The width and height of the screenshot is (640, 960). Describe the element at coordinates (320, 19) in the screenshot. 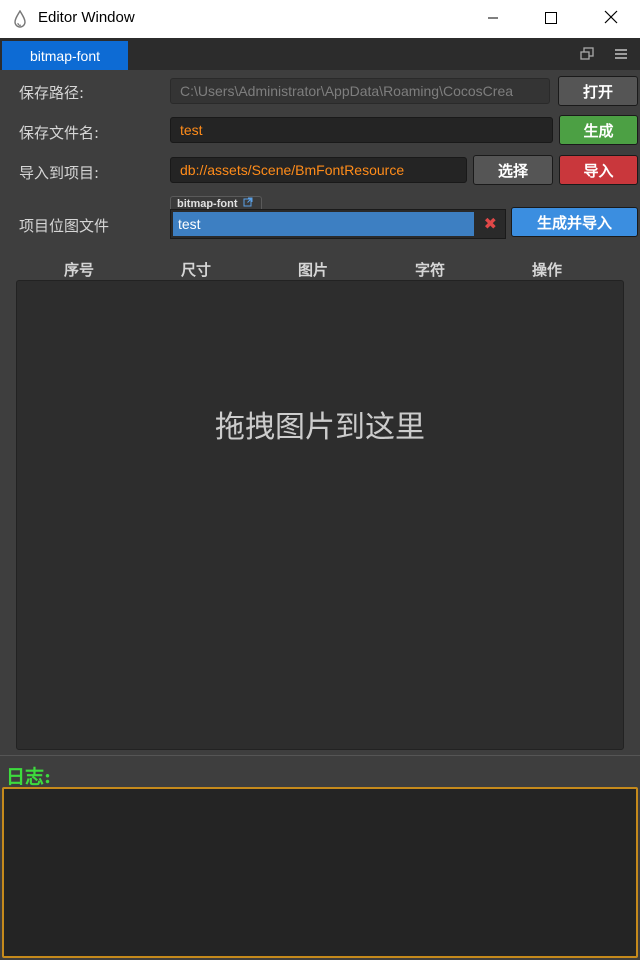

I see `window-titlebar: Editor Window` at that location.